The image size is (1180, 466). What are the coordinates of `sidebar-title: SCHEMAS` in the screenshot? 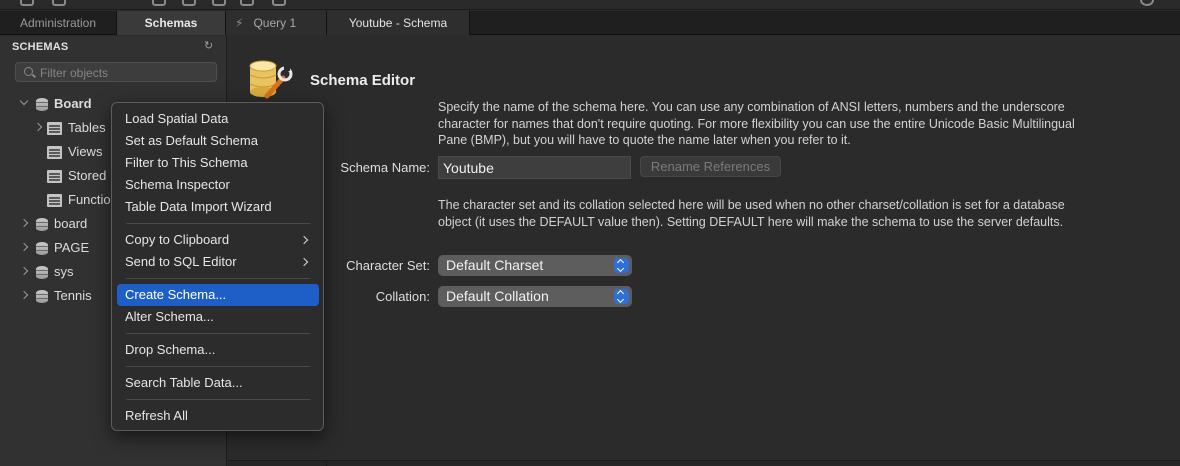 It's located at (40, 47).